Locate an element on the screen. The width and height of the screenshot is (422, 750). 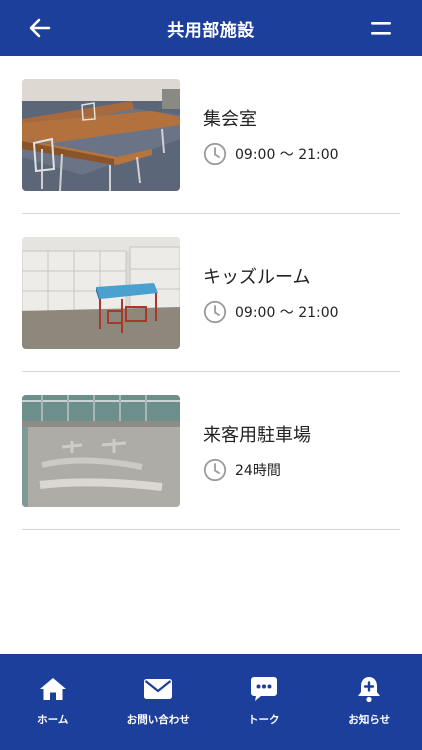
mail-icon is located at coordinates (158, 689).